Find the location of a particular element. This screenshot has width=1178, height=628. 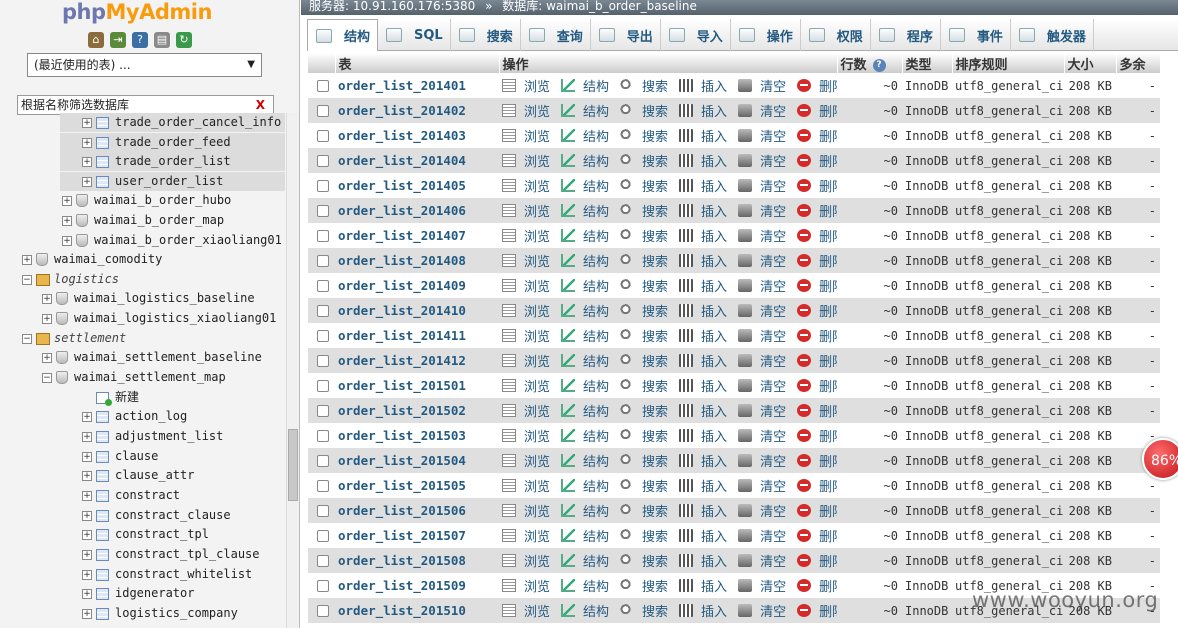

header-overhead: 多余 is located at coordinates (1138, 63).